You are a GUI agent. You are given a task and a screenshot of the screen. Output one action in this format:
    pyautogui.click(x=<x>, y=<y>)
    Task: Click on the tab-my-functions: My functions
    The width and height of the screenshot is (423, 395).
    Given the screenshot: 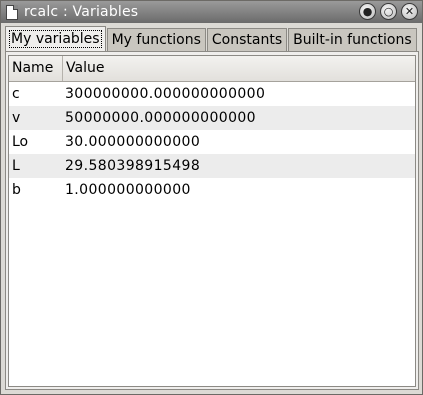 What is the action you would take?
    pyautogui.click(x=156, y=39)
    